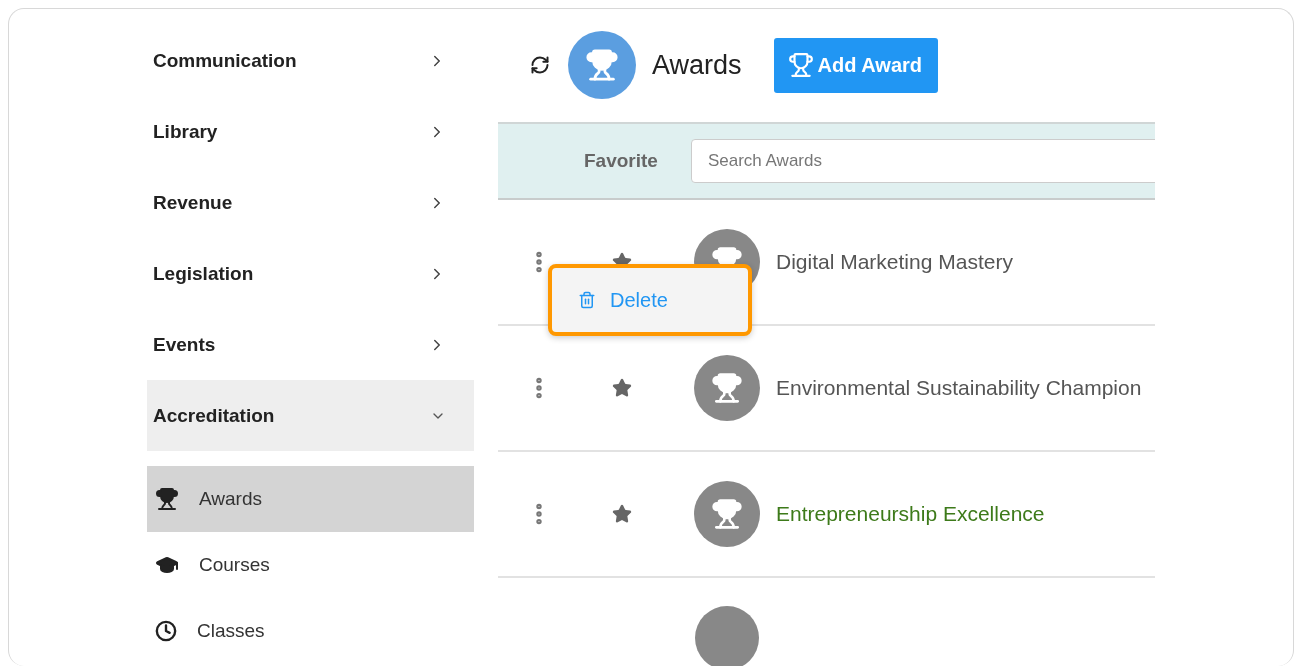  Describe the element at coordinates (230, 499) in the screenshot. I see `sidebar-label: Awards` at that location.